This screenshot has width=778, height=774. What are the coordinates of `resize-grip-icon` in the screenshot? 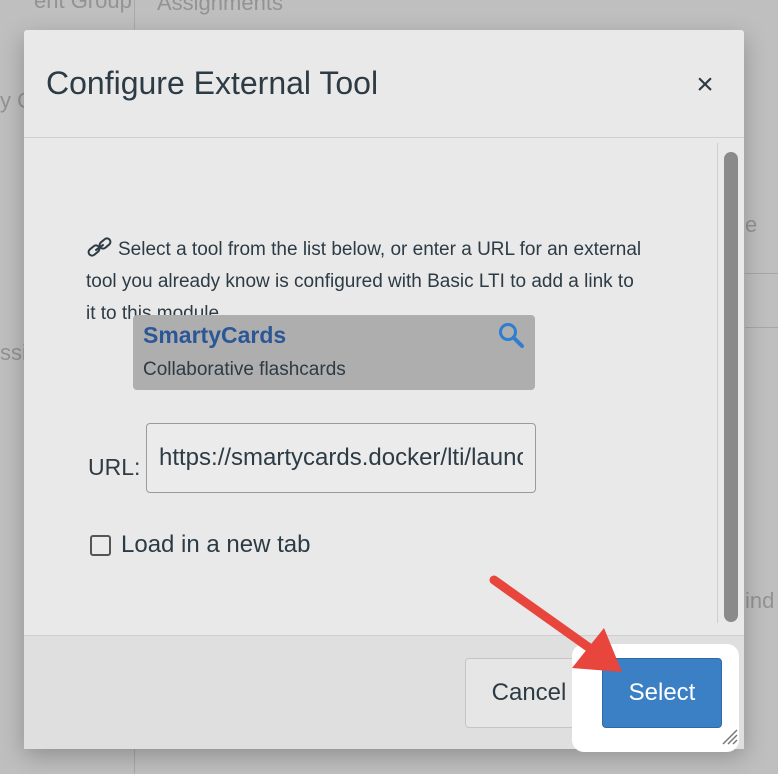 It's located at (729, 736).